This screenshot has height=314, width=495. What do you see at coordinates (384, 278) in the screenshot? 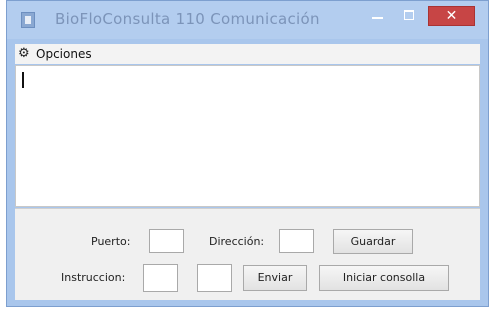
I see `iniciar-consola-button: Iniciar consolla` at bounding box center [384, 278].